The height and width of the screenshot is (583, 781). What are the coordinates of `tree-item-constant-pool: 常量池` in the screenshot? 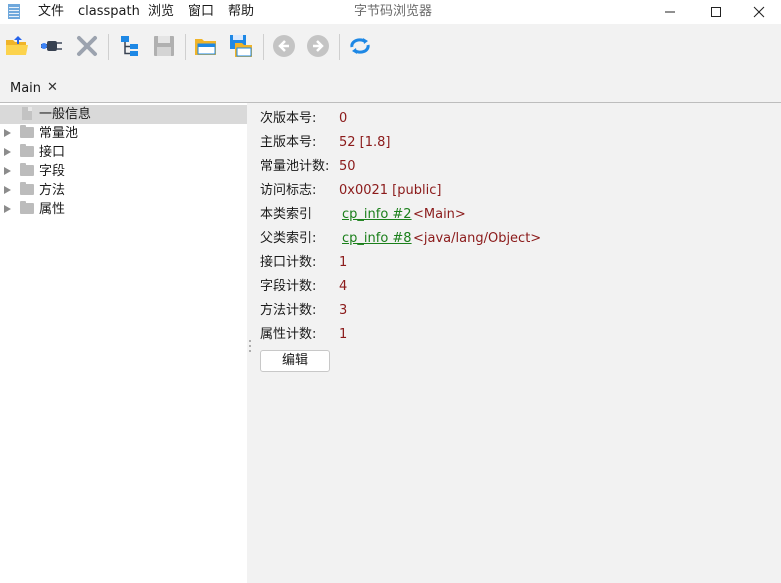 It's located at (123, 133).